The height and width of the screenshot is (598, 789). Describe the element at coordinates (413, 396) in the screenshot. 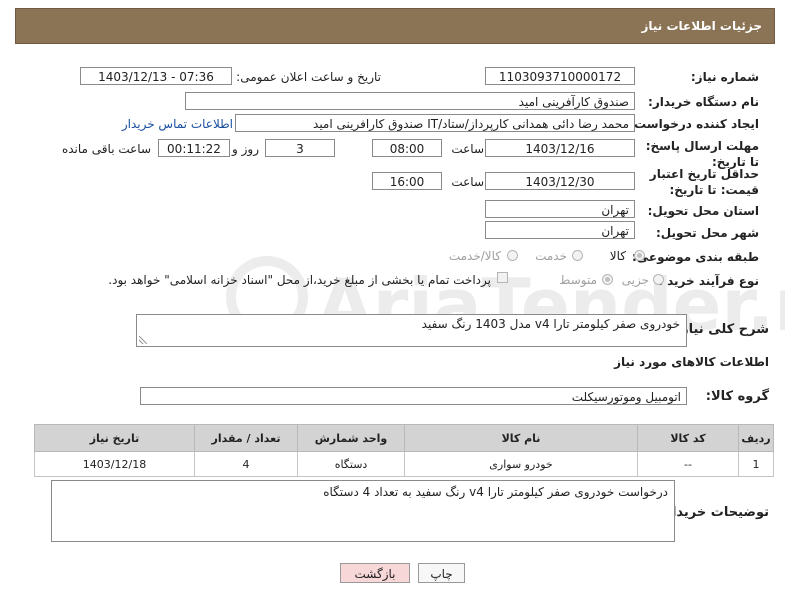

I see `goods-group-field: اتومبیل وموتورسیکلت` at that location.